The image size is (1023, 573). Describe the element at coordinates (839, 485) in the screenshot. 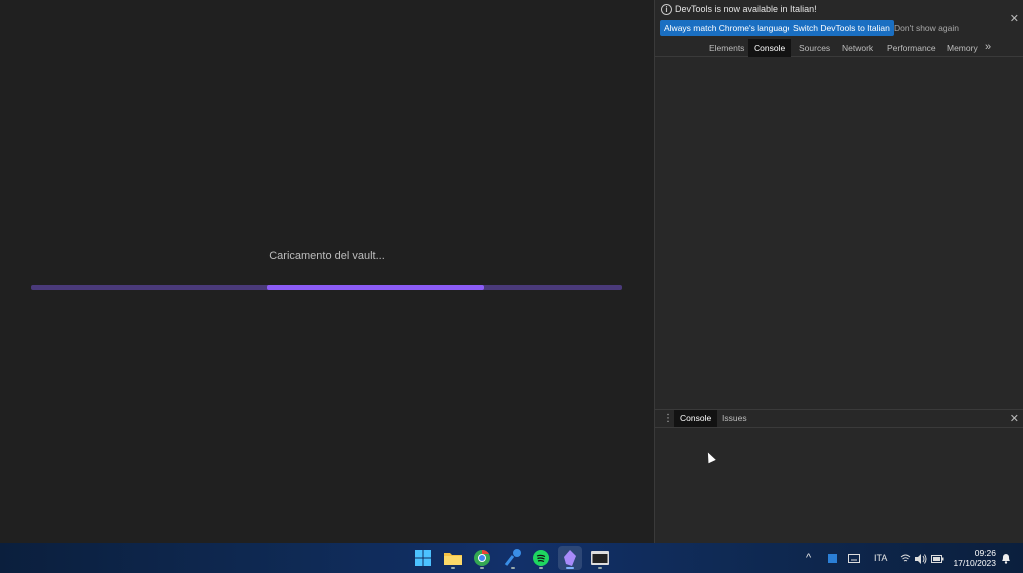

I see `drawer-console-body` at that location.